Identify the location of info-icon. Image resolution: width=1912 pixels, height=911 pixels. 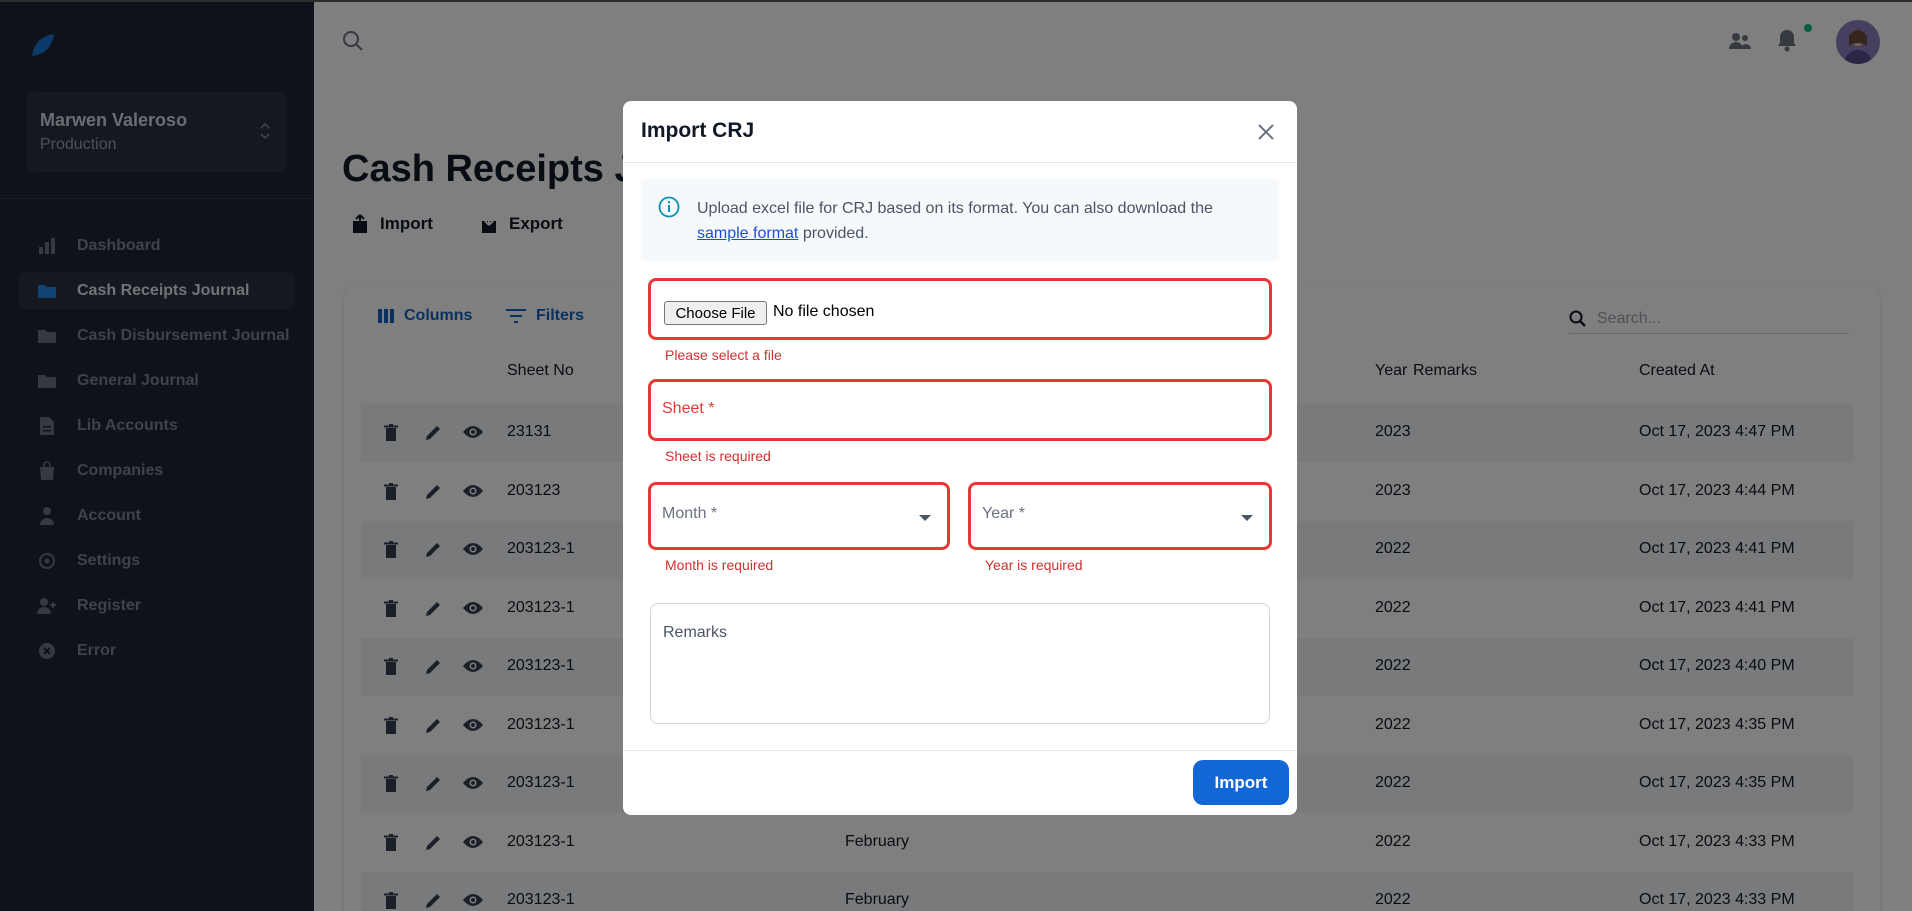
(669, 207).